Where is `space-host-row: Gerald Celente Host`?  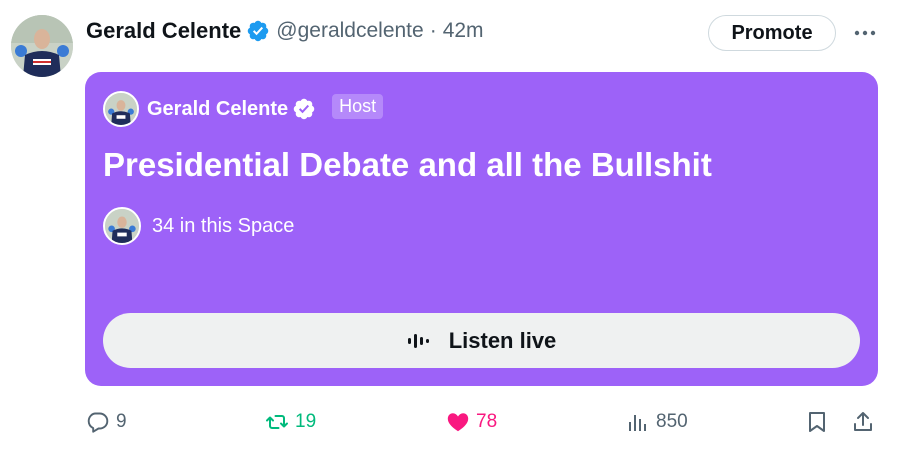
space-host-row: Gerald Celente Host is located at coordinates (243, 109).